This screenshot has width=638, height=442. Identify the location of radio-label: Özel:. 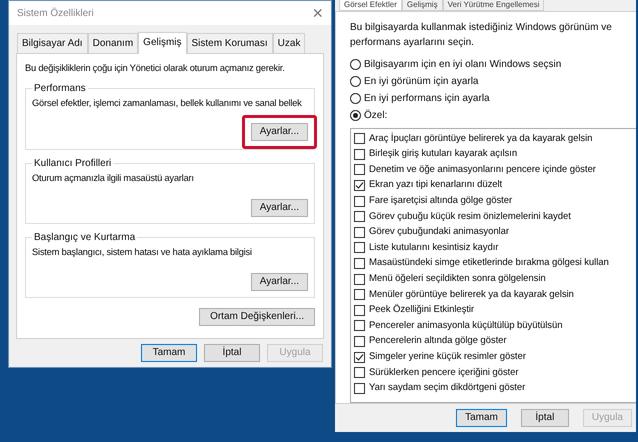
(376, 115).